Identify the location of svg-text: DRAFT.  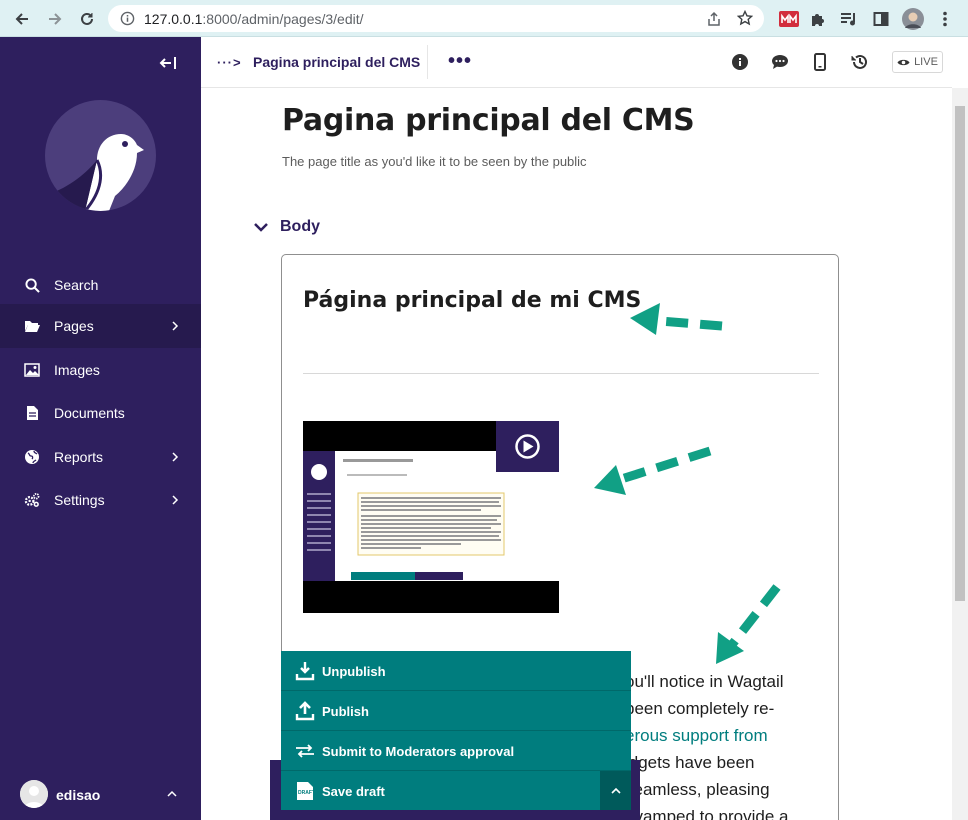
(306, 793).